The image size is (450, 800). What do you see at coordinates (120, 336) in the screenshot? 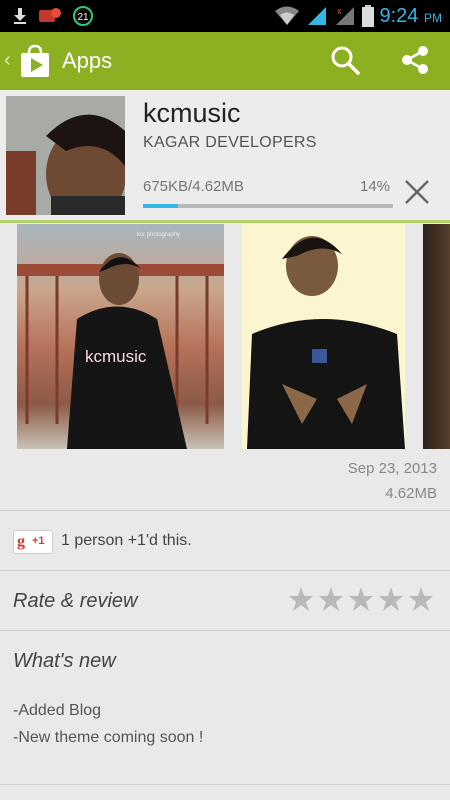
I see `screenshot-1: kcmusic kcr photography` at bounding box center [120, 336].